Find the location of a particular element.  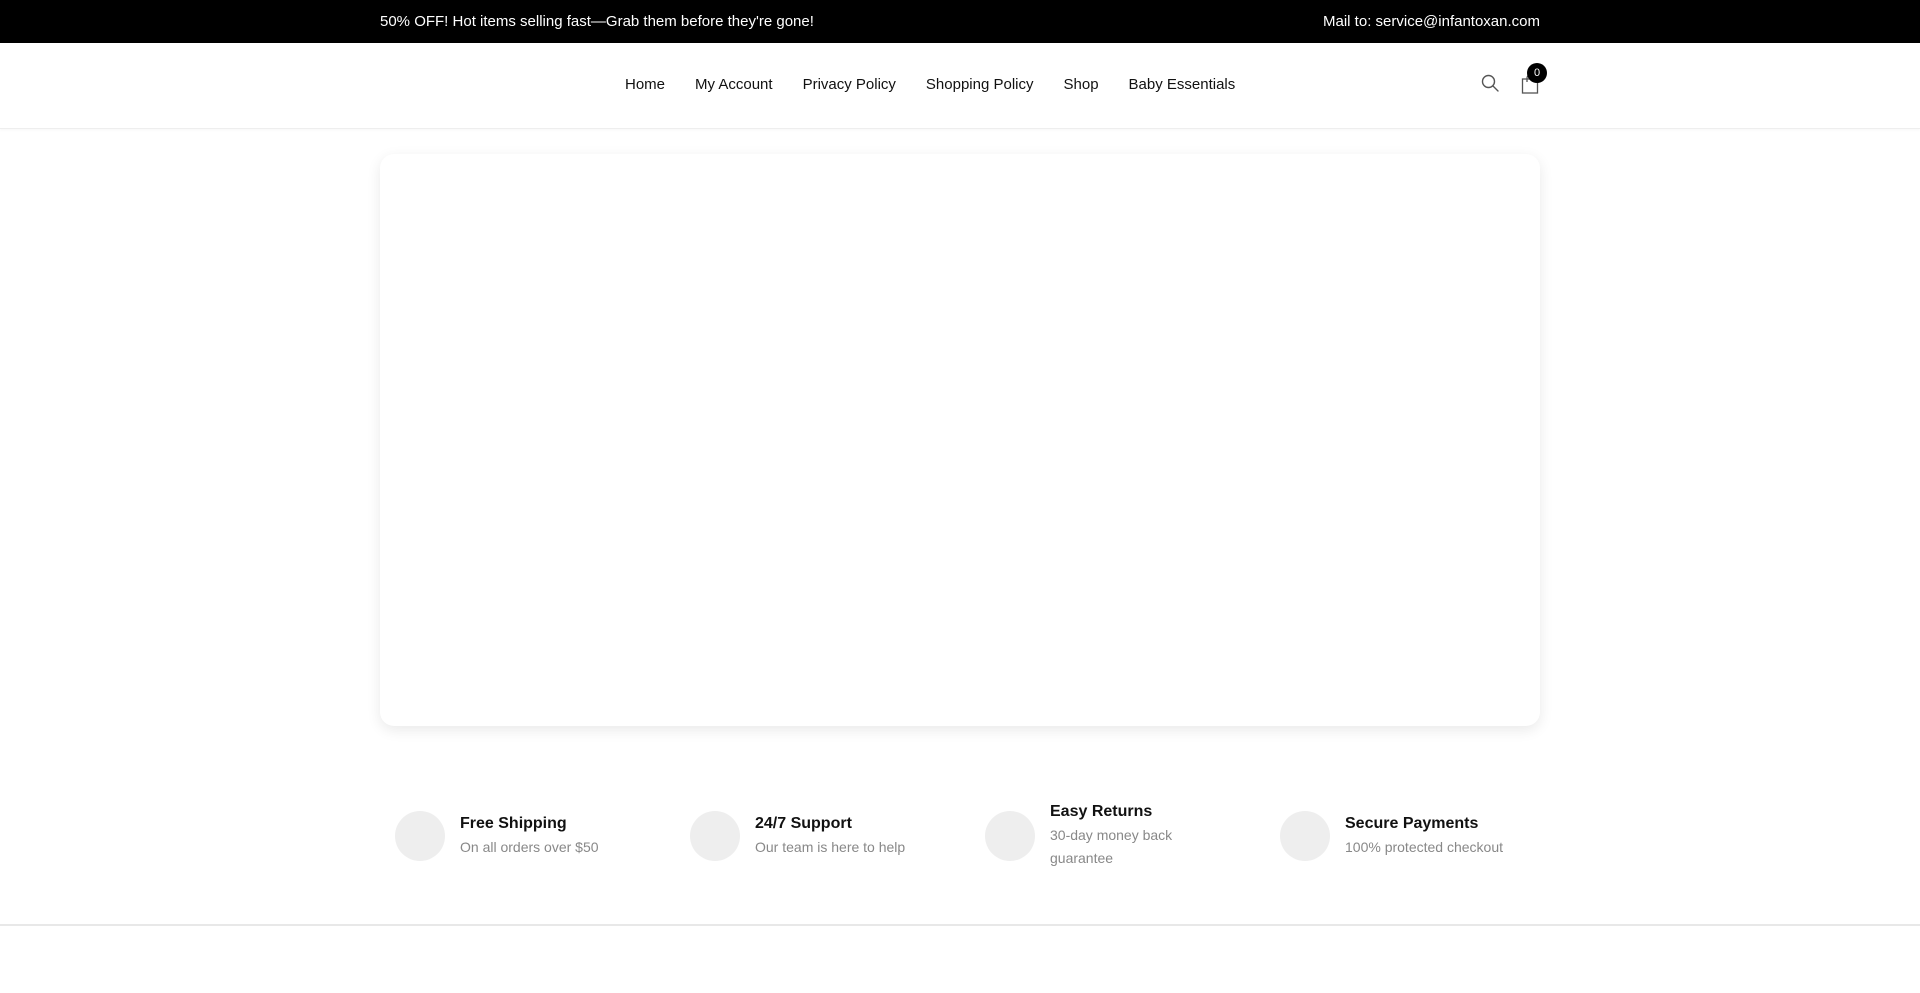

search-icon is located at coordinates (1490, 83).